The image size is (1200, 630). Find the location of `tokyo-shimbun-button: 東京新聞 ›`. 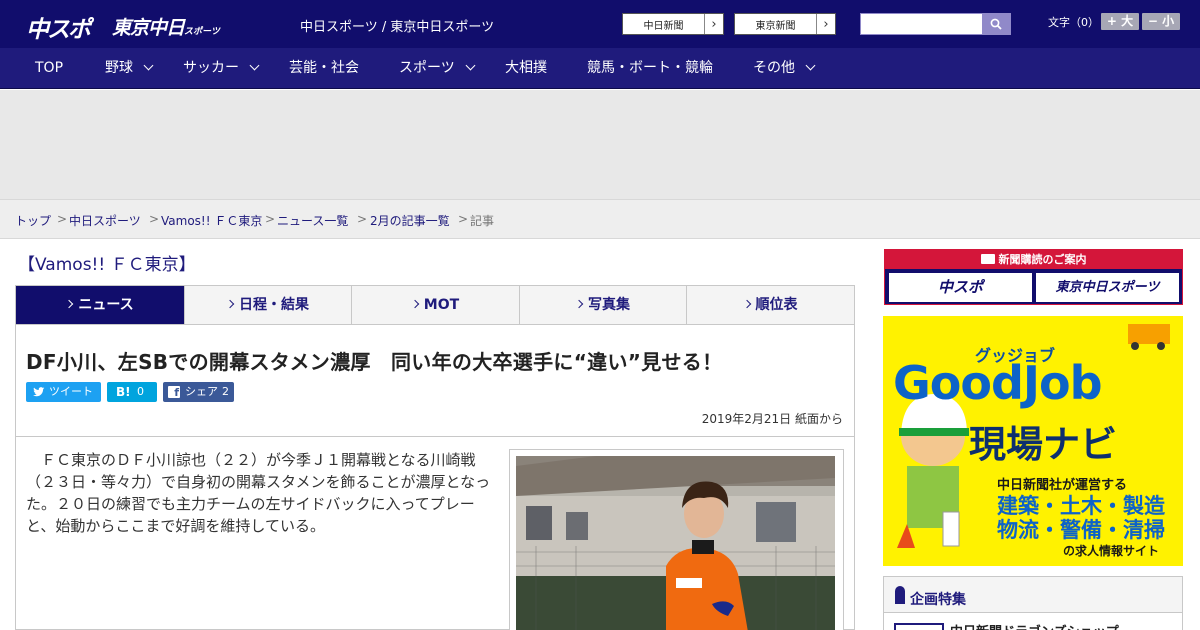

tokyo-shimbun-button: 東京新聞 › is located at coordinates (785, 24).